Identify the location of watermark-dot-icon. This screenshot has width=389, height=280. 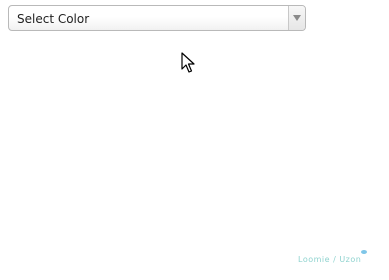
(364, 252).